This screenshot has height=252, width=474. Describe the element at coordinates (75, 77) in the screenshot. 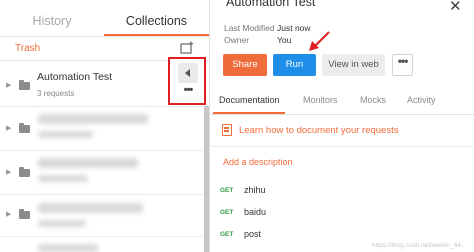

I see `collection-name: Automation Test` at that location.